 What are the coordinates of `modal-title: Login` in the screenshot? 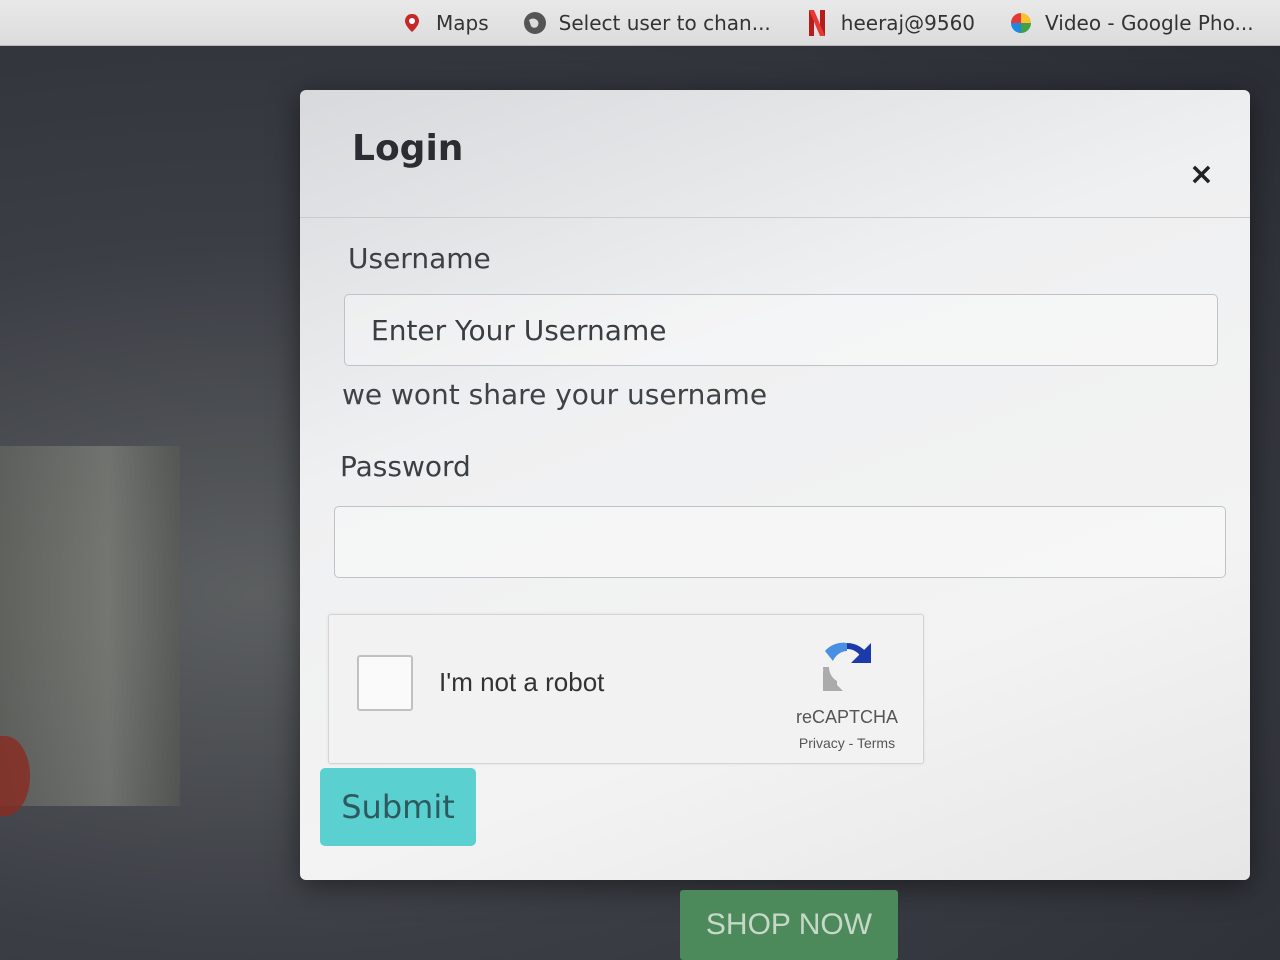 It's located at (408, 148).